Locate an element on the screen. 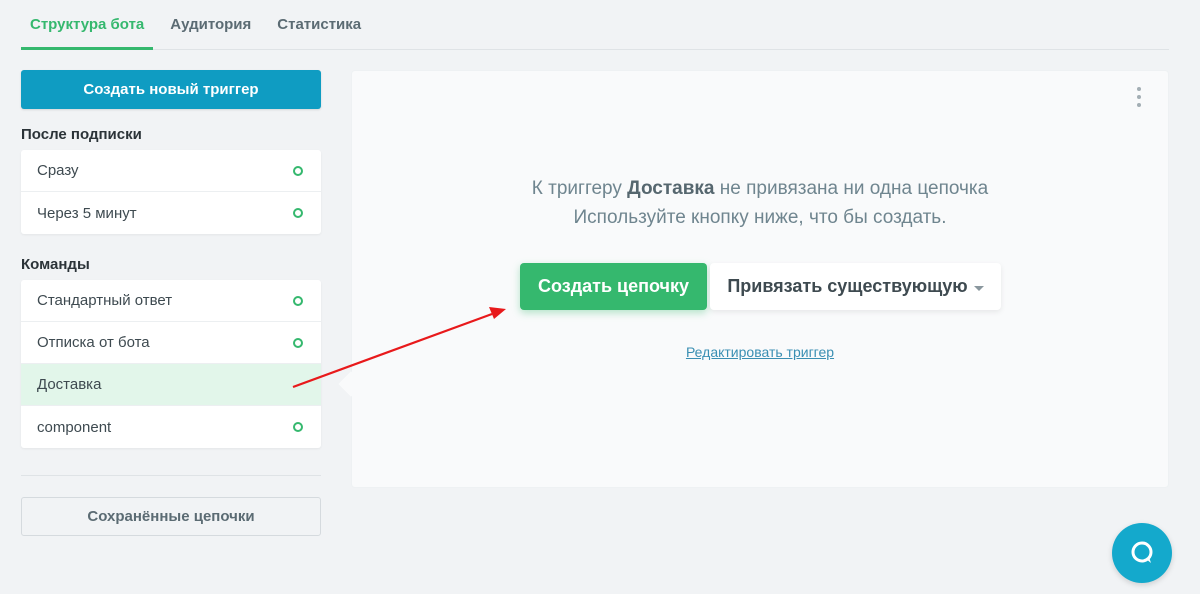  list-item: Через 5 минут is located at coordinates (171, 213).